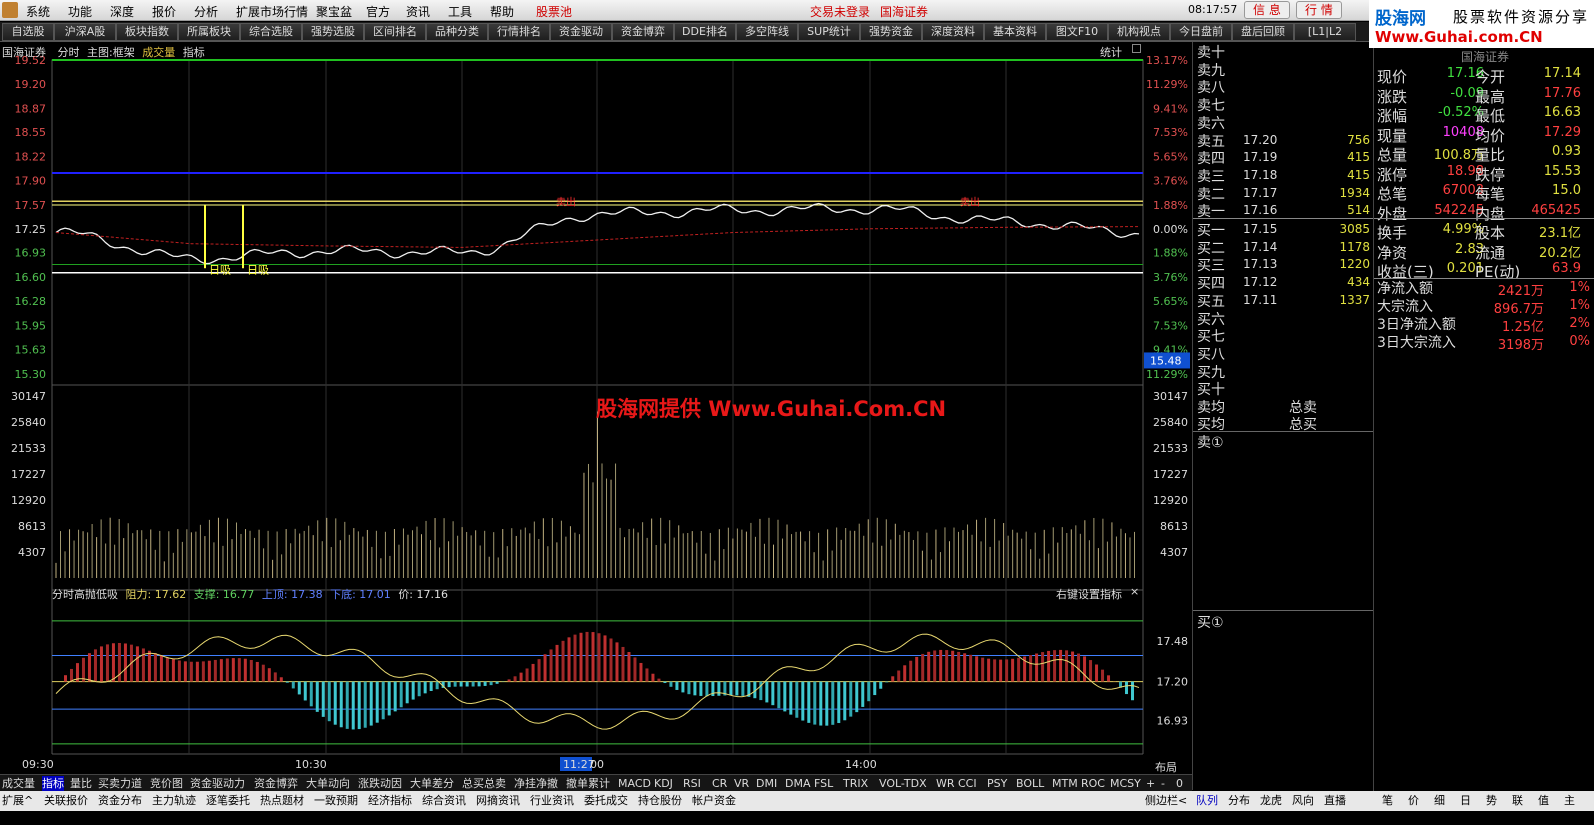 The width and height of the screenshot is (1594, 825). What do you see at coordinates (166, 783) in the screenshot?
I see `indicator-tab: 竞价图` at bounding box center [166, 783].